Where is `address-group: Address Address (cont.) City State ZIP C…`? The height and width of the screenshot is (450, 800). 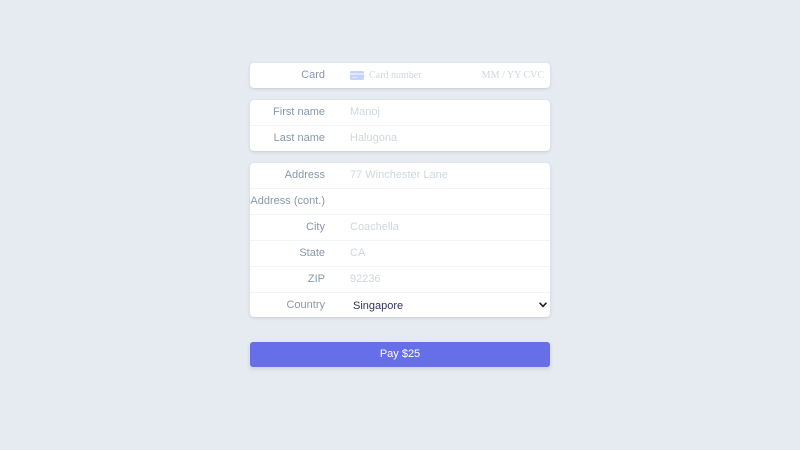 address-group: Address Address (cont.) City State ZIP C… is located at coordinates (400, 240).